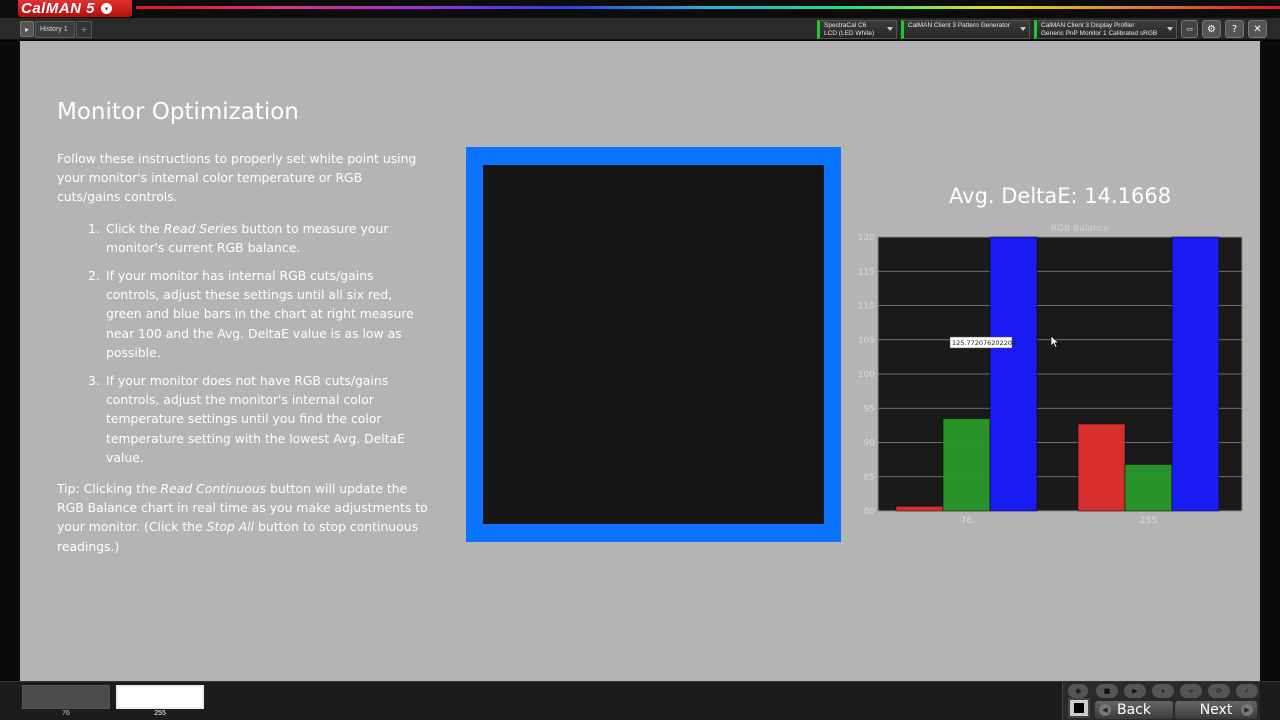  Describe the element at coordinates (66, 713) in the screenshot. I see `thumb-label: 76` at that location.